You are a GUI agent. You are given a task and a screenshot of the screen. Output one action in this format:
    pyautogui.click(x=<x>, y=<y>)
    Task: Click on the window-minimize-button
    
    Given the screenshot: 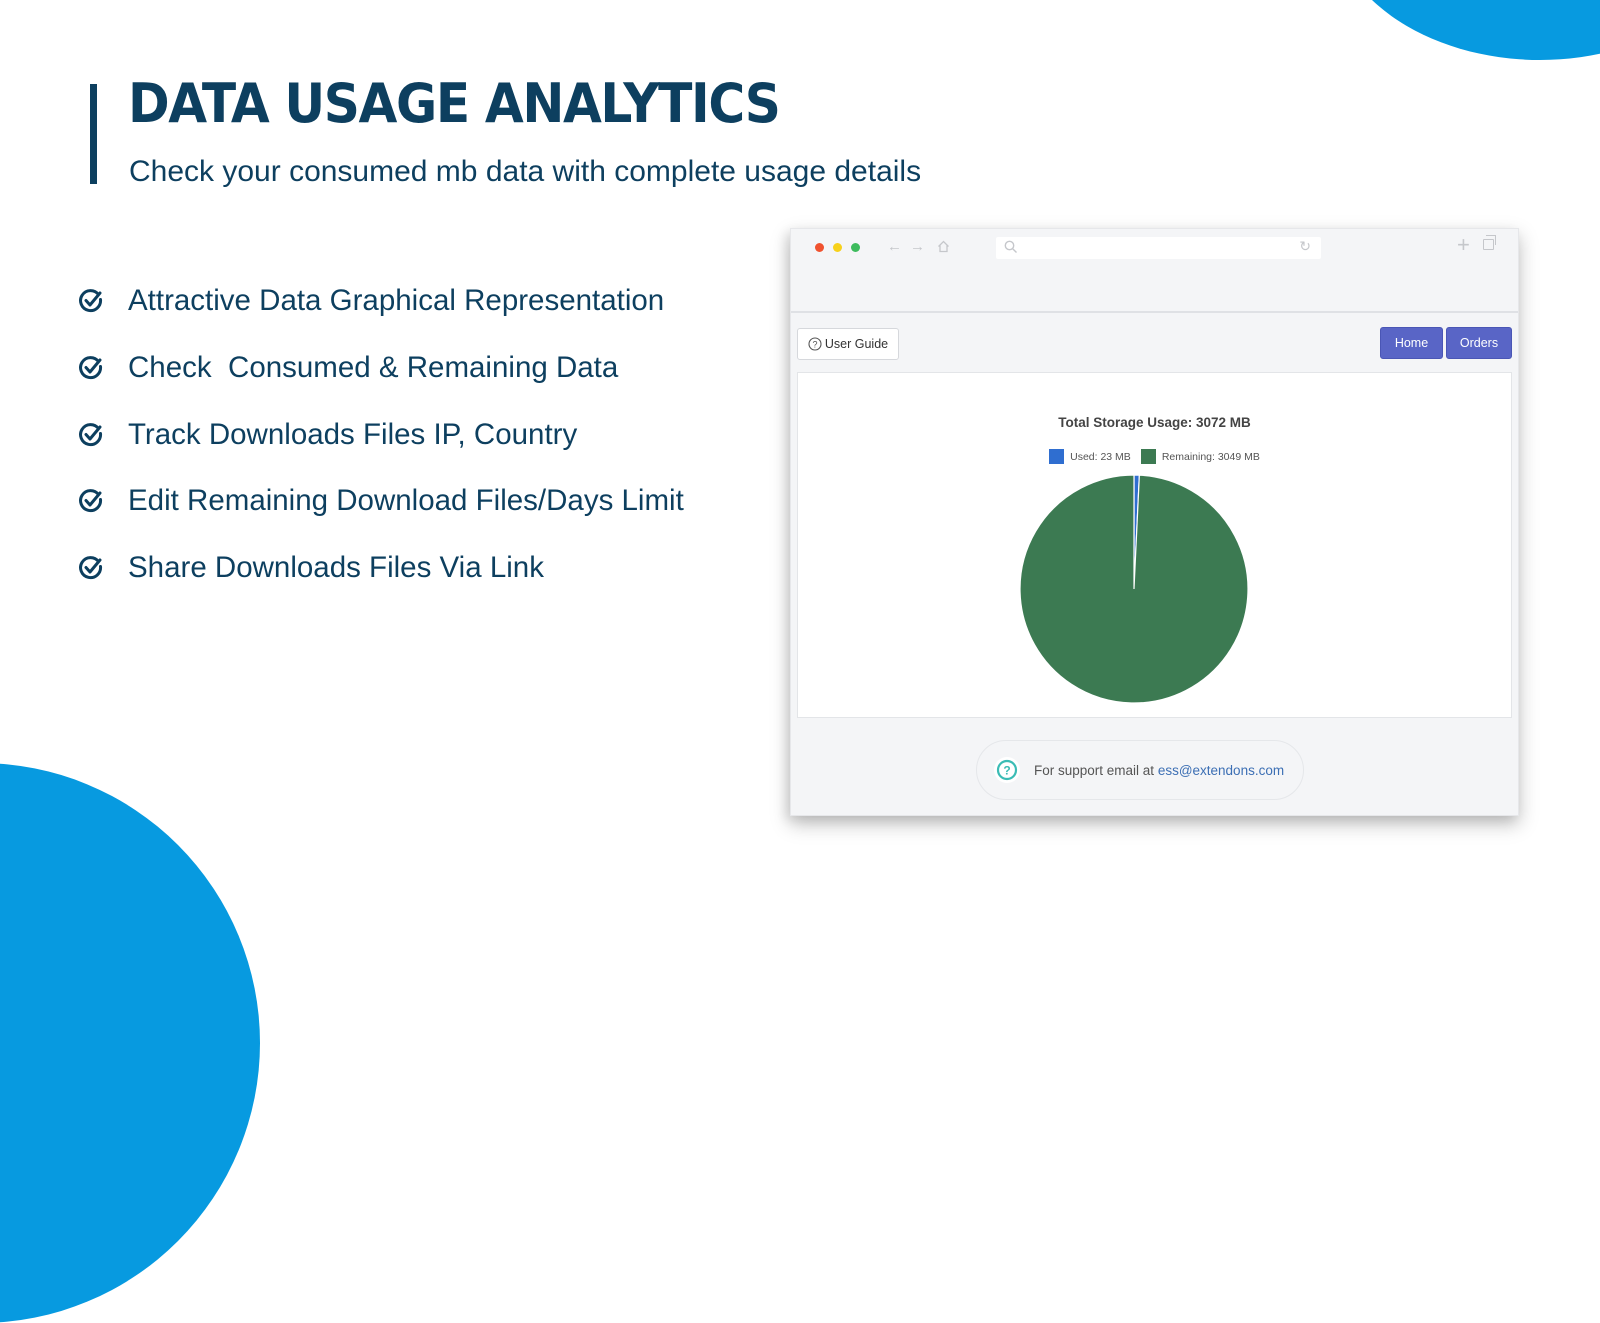 What is the action you would take?
    pyautogui.click(x=837, y=247)
    